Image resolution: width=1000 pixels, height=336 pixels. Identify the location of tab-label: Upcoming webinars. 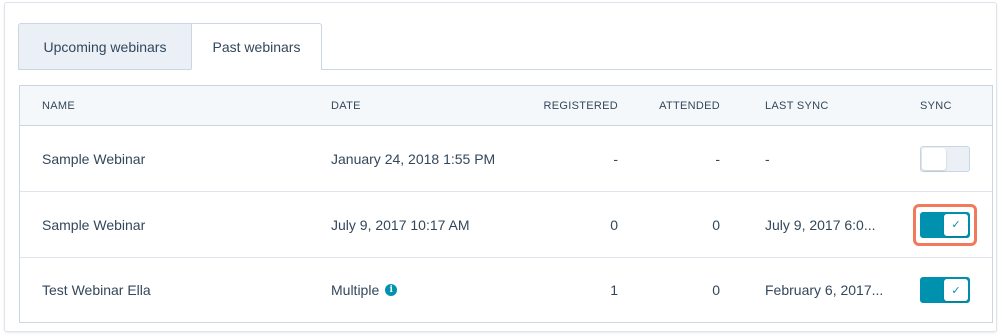
(105, 46).